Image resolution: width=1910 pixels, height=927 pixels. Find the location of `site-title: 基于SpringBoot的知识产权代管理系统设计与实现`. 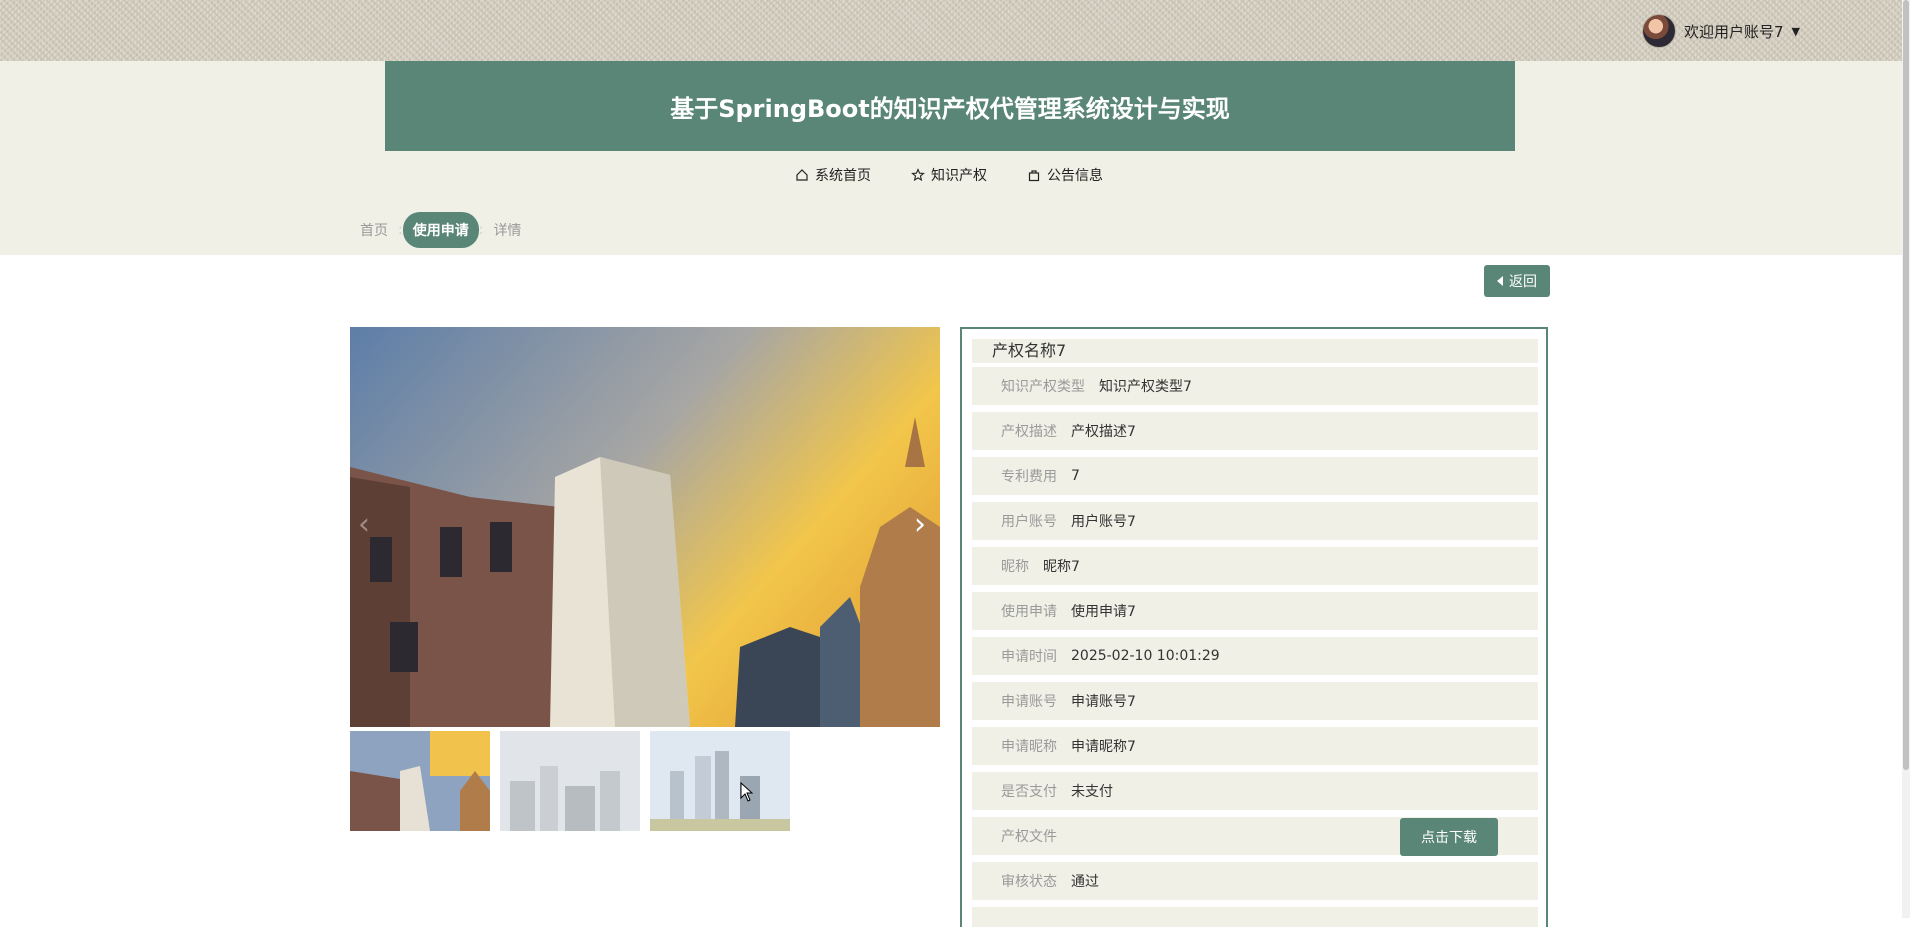

site-title: 基于SpringBoot的知识产权代管理系统设计与实现 is located at coordinates (950, 108).